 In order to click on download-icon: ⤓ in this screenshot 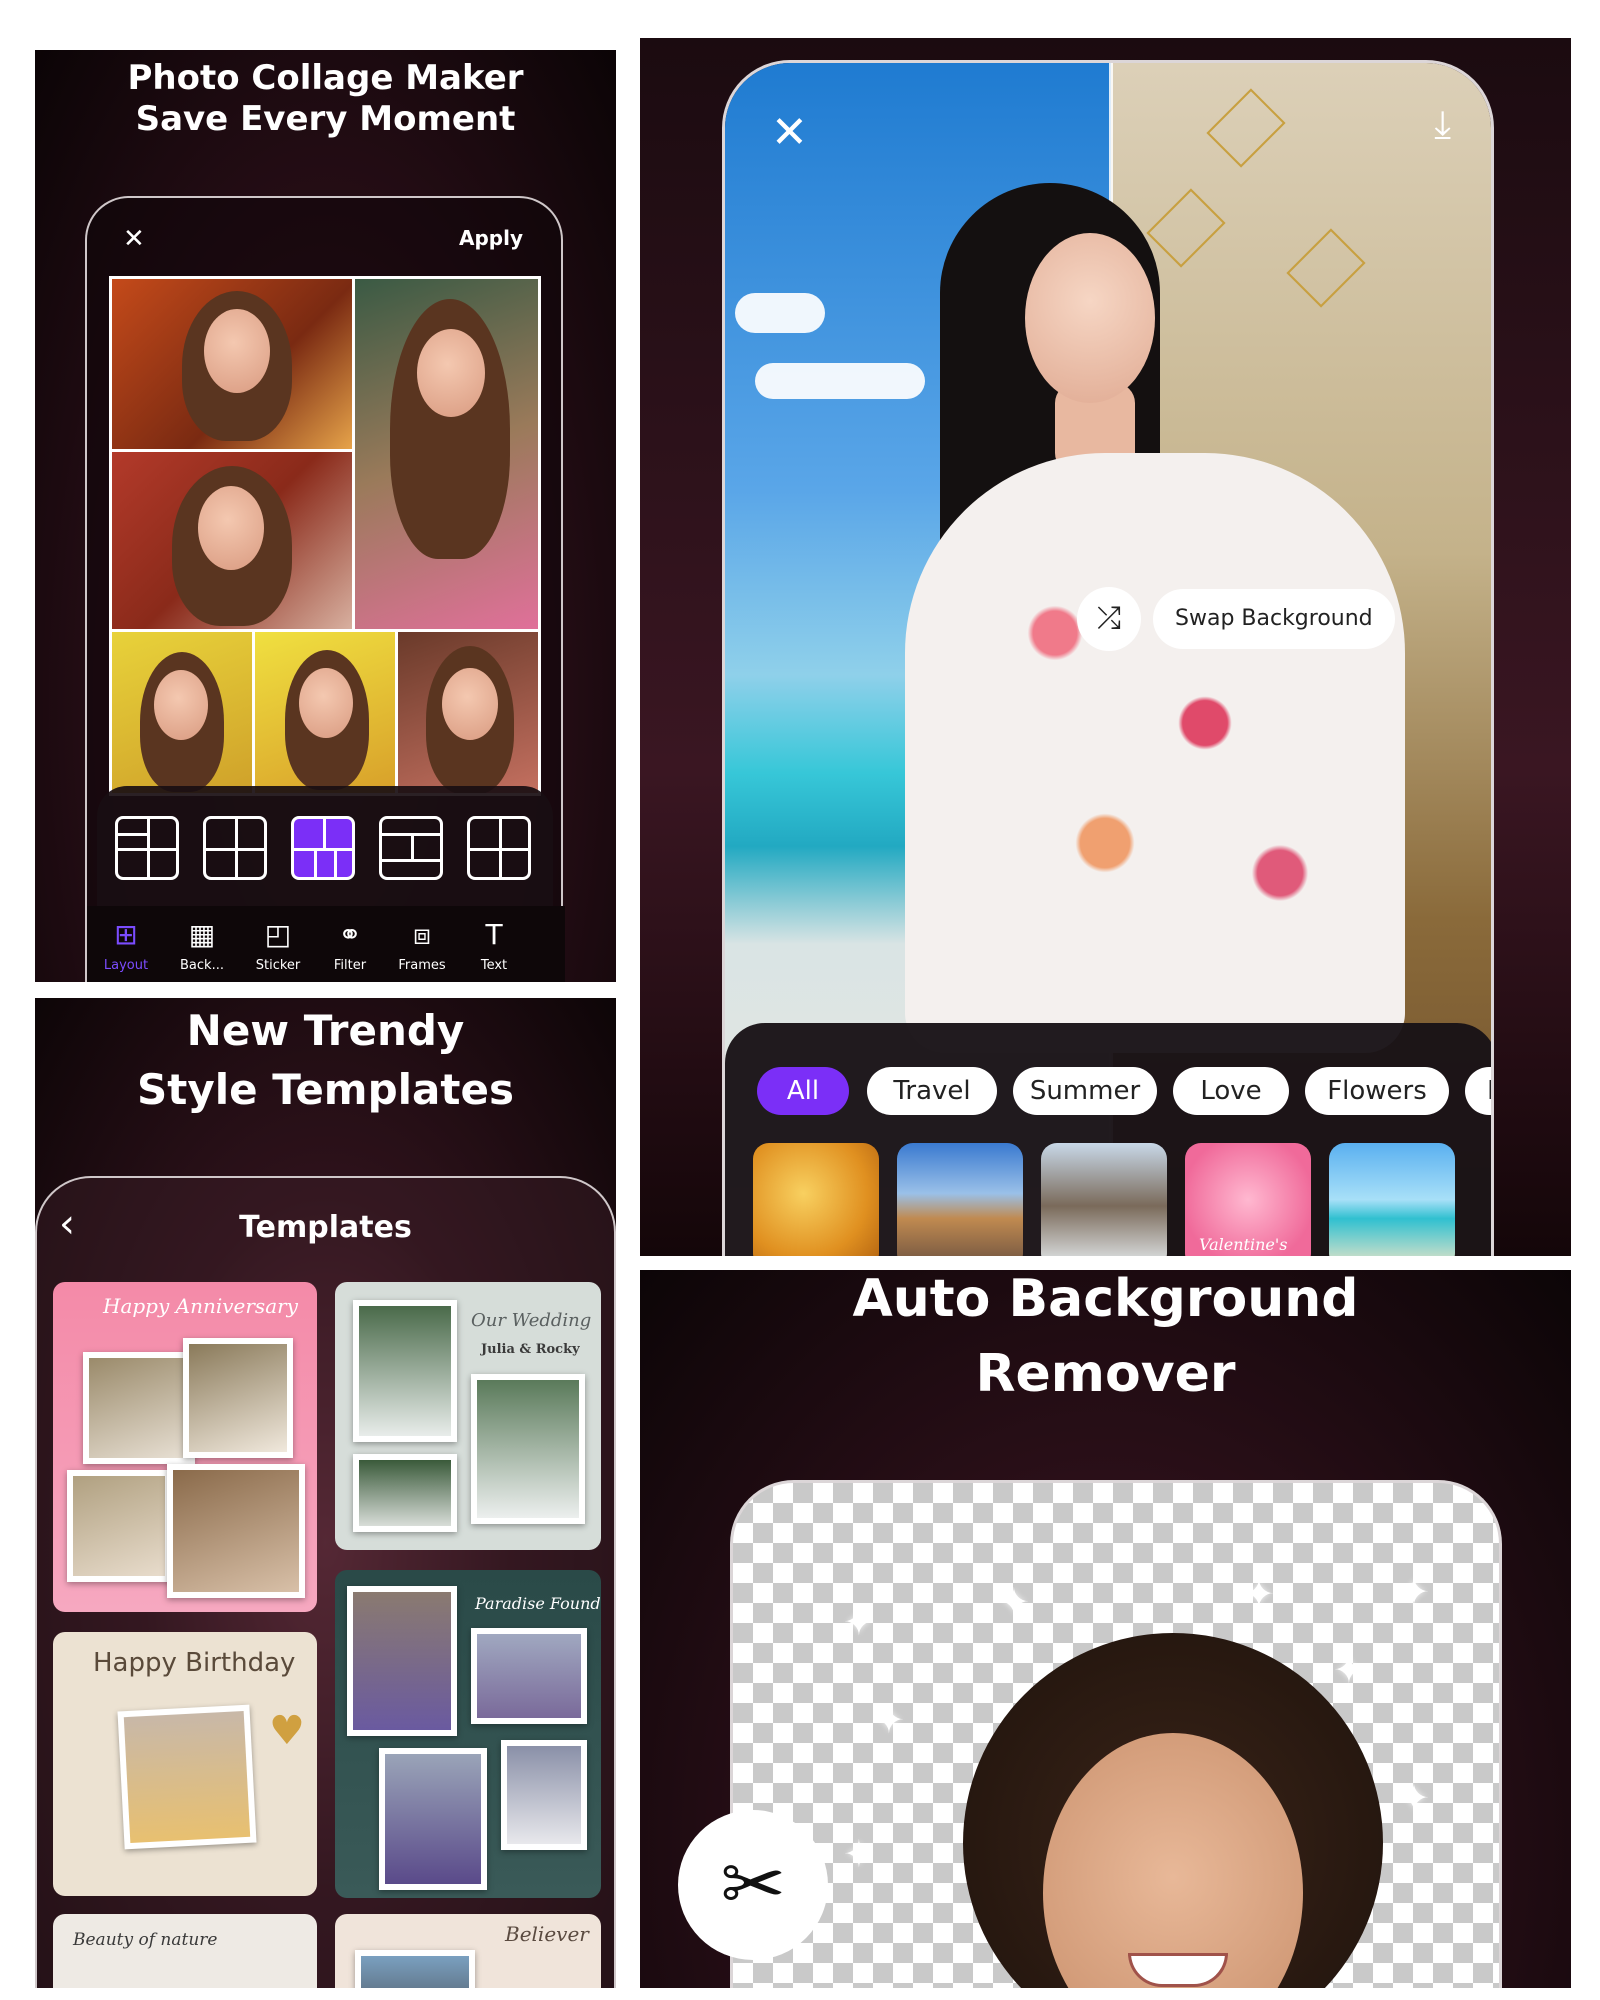, I will do `click(1442, 124)`.